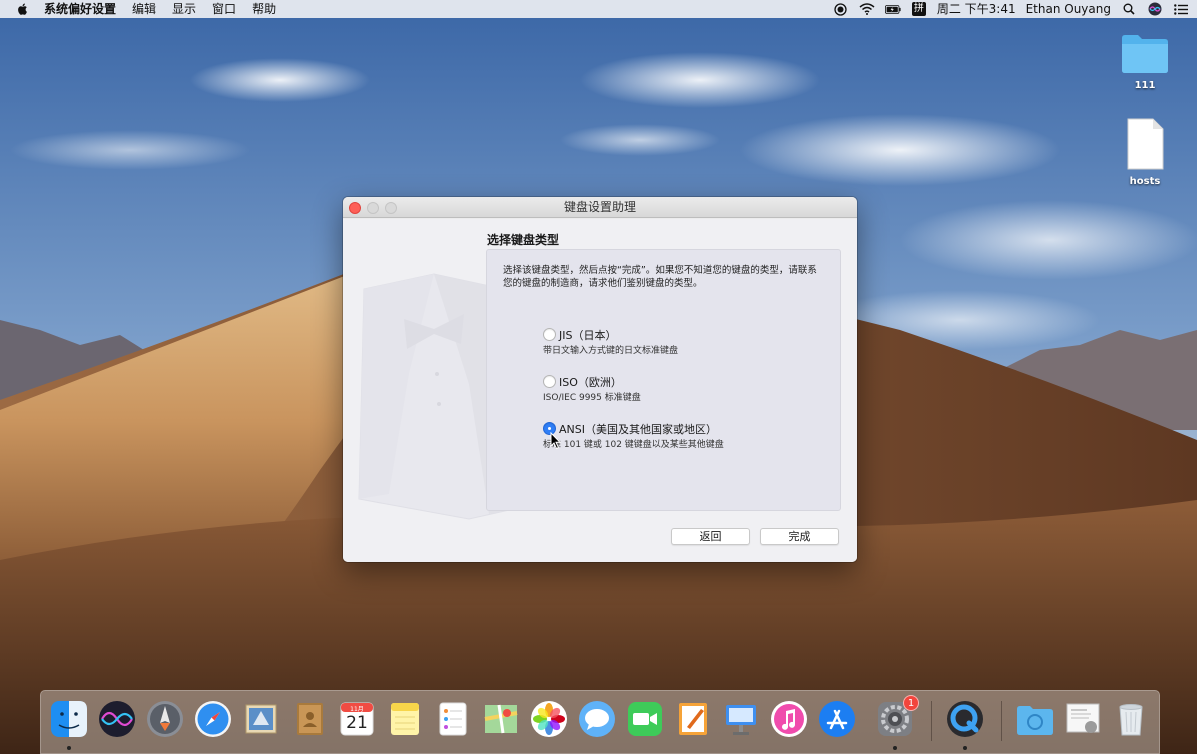 This screenshot has width=1197, height=754. What do you see at coordinates (789, 719) in the screenshot?
I see `itunes-icon` at bounding box center [789, 719].